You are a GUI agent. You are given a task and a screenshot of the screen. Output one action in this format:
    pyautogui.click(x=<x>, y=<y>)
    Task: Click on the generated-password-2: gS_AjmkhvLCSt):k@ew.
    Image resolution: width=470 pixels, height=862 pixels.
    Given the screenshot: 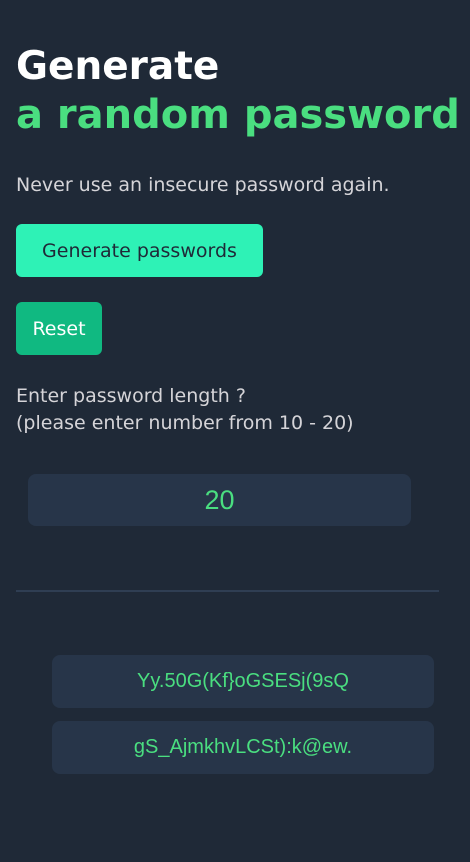 What is the action you would take?
    pyautogui.click(x=243, y=747)
    